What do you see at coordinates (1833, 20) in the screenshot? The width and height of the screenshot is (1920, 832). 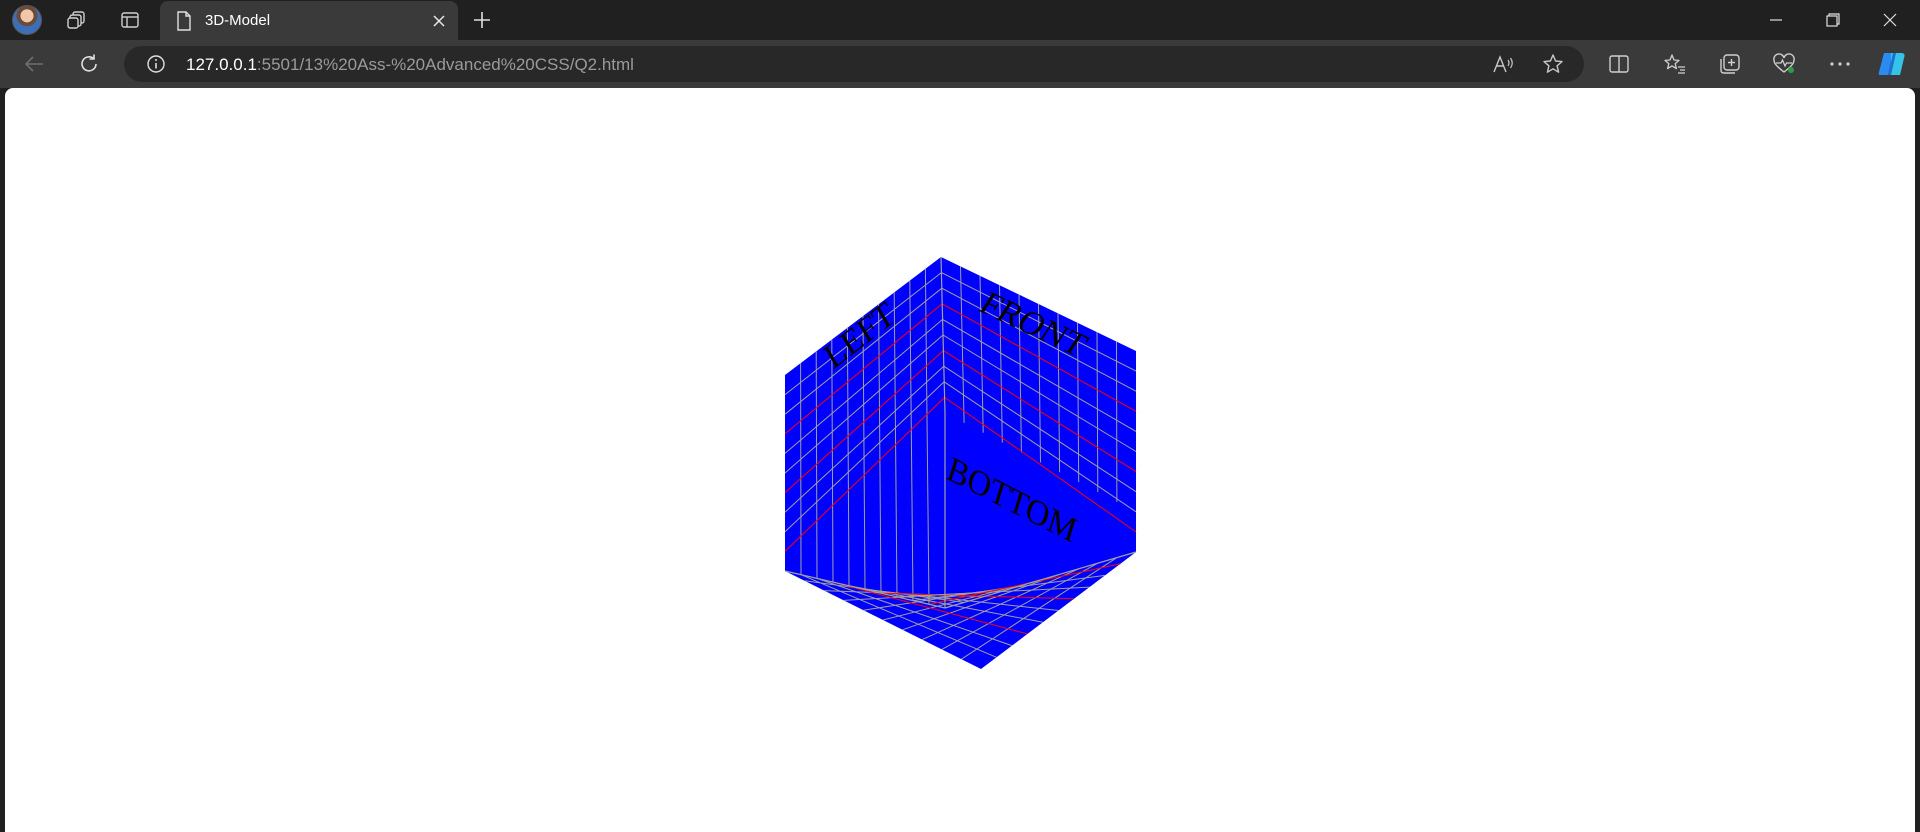 I see `restore-icon` at bounding box center [1833, 20].